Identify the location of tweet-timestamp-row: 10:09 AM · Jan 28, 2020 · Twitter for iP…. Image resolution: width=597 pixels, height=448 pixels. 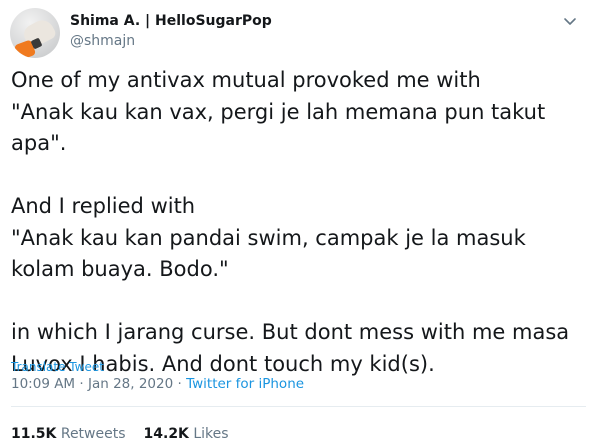
(157, 384).